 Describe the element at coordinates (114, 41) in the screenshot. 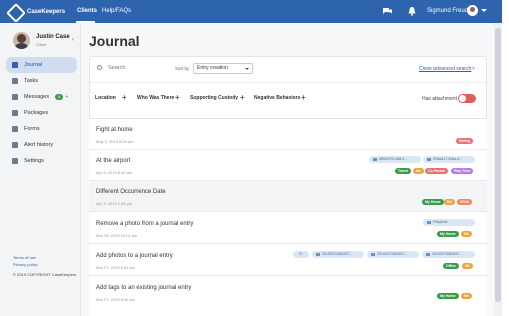

I see `page-title: Journal` at that location.